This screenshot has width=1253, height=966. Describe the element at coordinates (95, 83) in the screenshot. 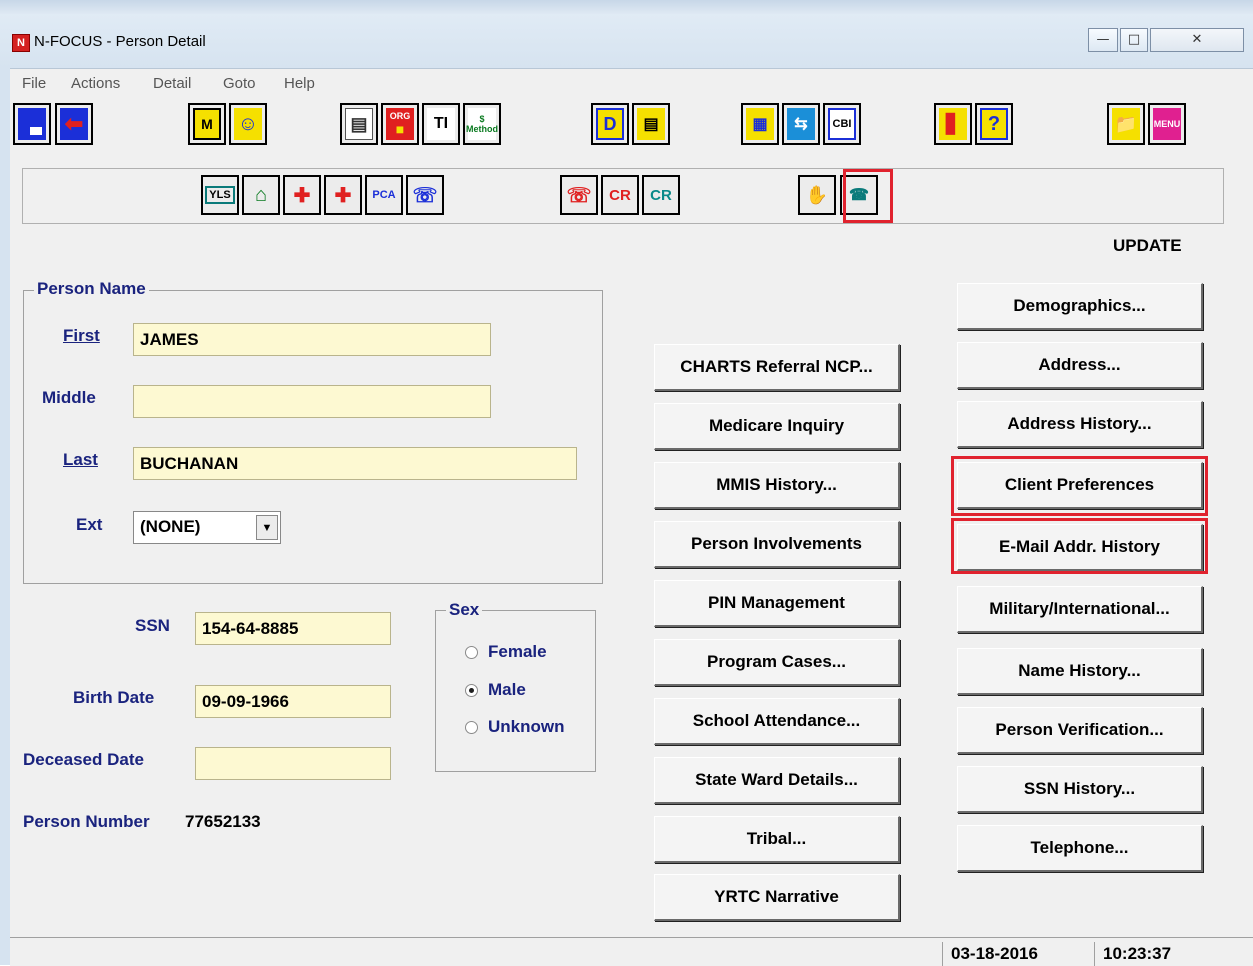

I see `menu-actions: Actions` at that location.